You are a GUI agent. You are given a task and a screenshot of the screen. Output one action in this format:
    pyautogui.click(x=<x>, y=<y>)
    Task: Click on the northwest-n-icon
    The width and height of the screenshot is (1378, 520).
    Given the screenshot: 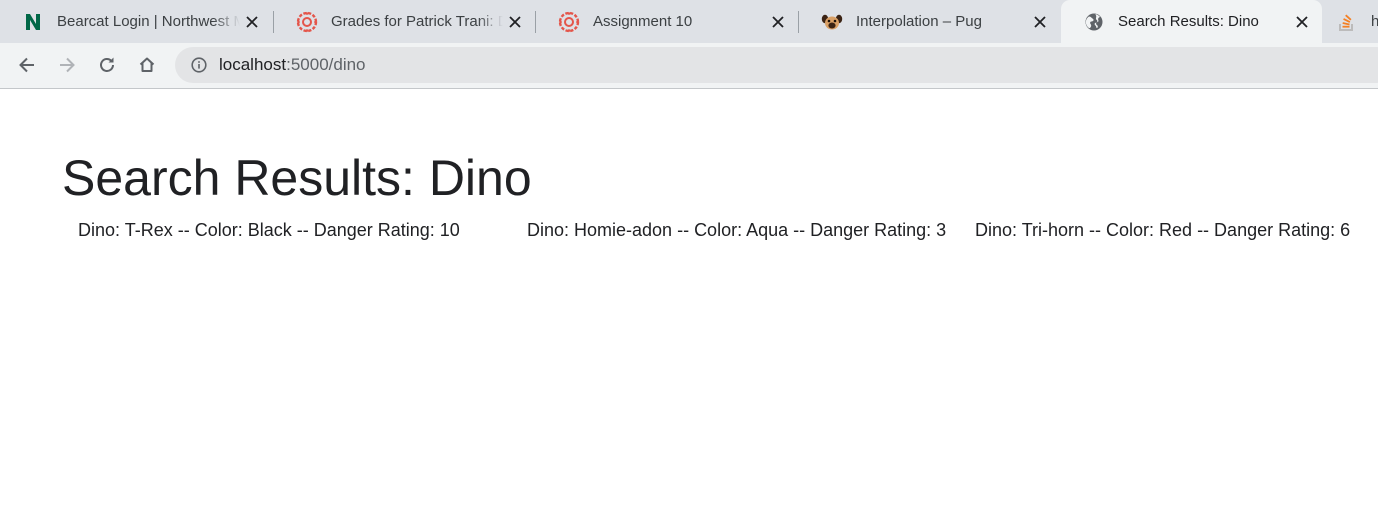 What is the action you would take?
    pyautogui.click(x=33, y=22)
    